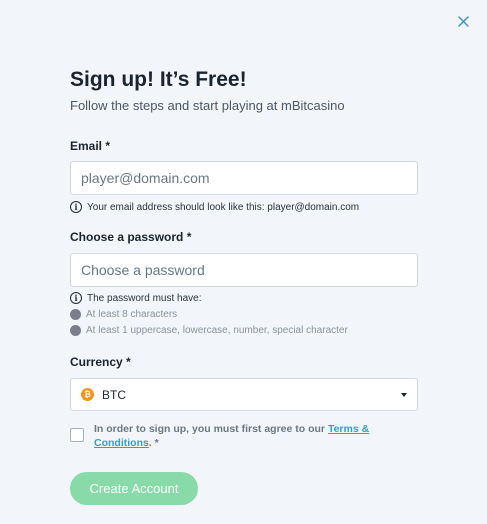 This screenshot has width=487, height=524. I want to click on terms-link-part1: Terms &, so click(348, 429).